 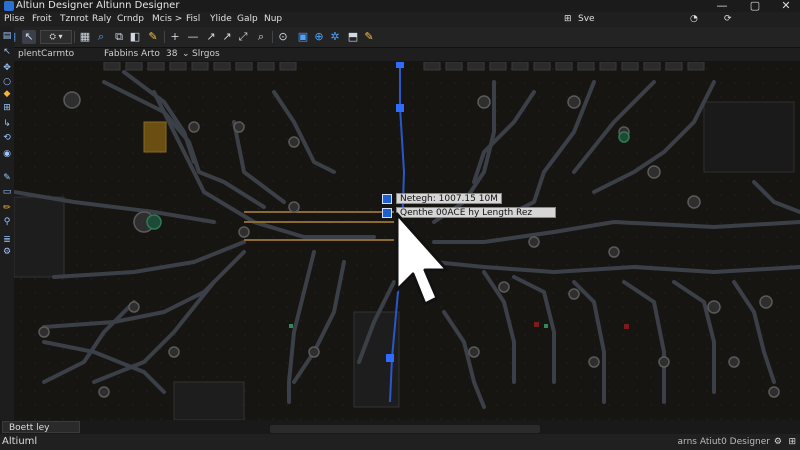 I want to click on marker-icon: ✏, so click(x=7, y=208).